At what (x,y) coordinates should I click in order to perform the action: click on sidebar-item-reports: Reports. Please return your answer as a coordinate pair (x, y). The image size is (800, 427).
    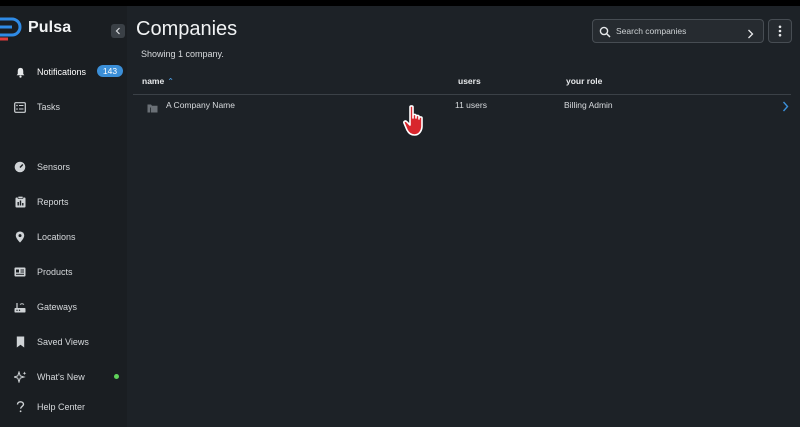
    Looking at the image, I should click on (63, 202).